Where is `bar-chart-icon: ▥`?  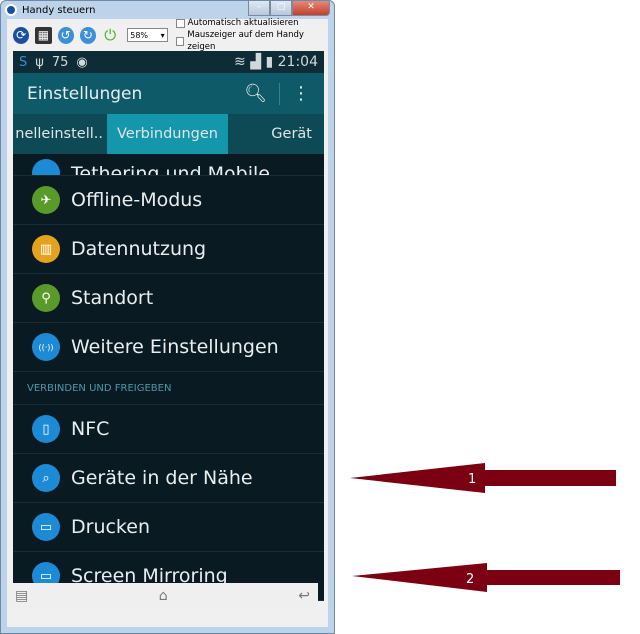 bar-chart-icon: ▥ is located at coordinates (46, 249).